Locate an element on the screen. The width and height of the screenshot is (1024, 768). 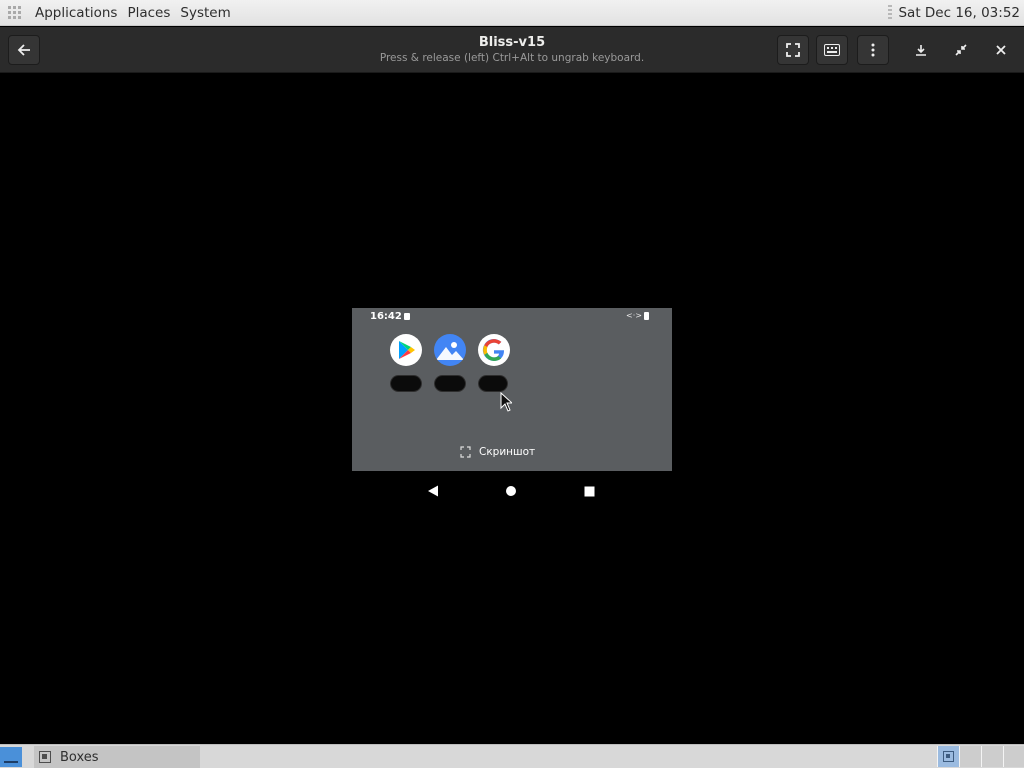
menu-system: System is located at coordinates (205, 13).